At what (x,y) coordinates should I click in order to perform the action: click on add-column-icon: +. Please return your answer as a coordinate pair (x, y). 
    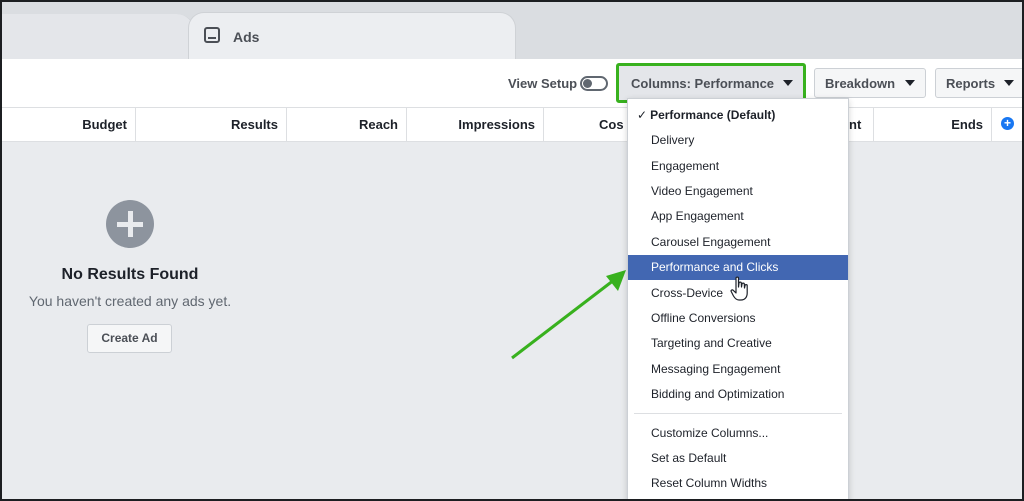
    Looking at the image, I should click on (1007, 123).